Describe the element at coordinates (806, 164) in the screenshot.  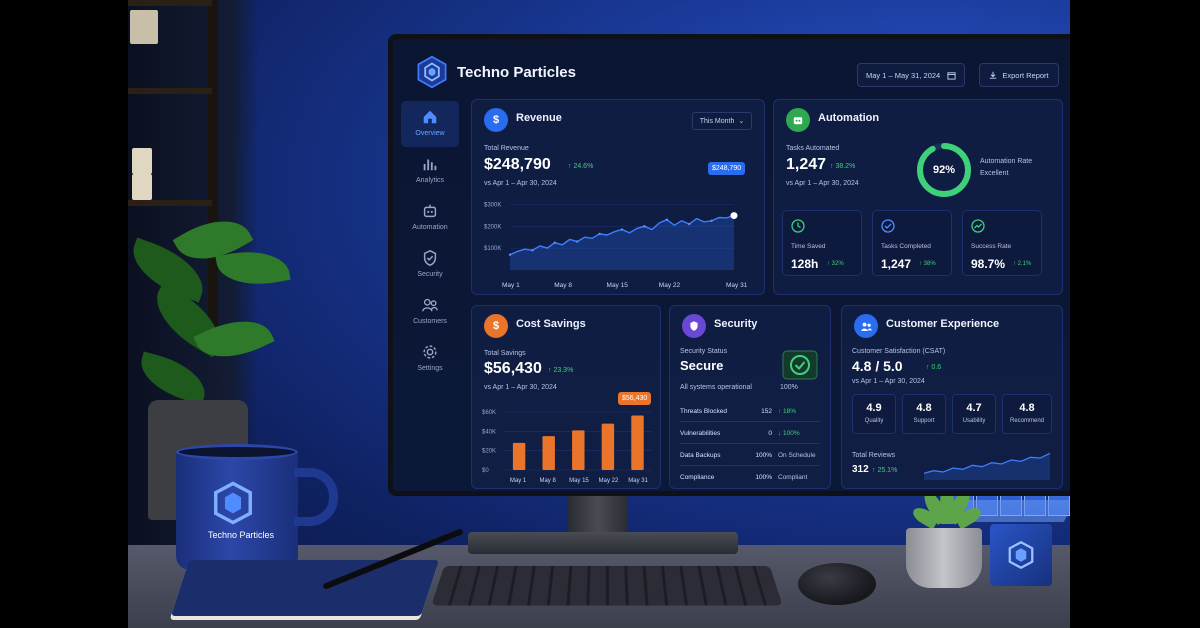
I see `tasks-automated-value: 1,247` at that location.